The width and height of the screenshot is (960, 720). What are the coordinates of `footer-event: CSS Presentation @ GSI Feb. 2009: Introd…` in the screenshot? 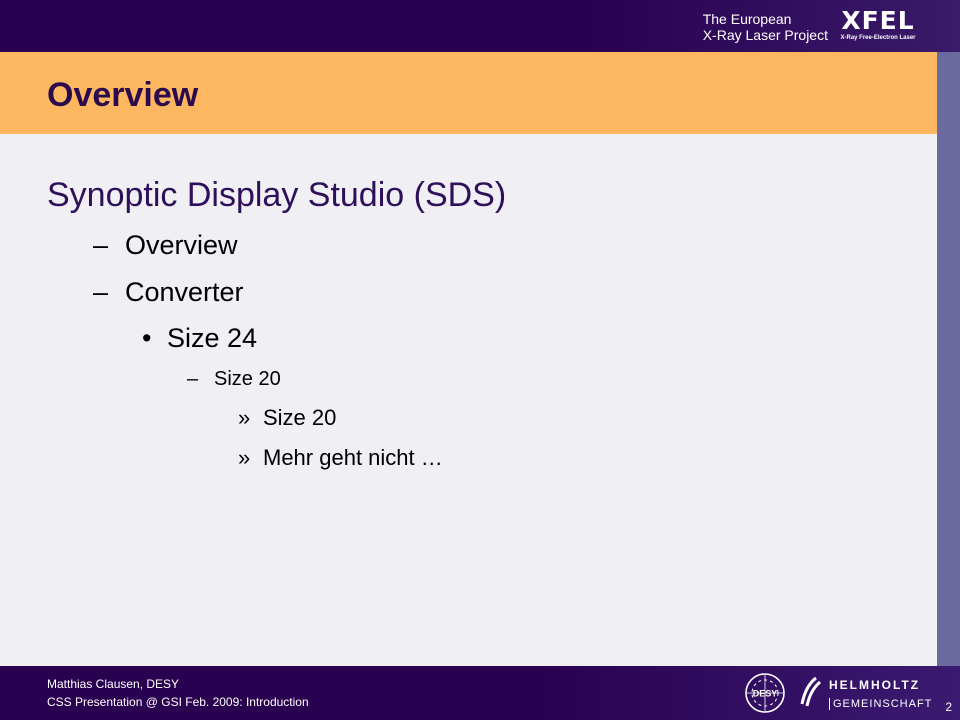 It's located at (178, 702).